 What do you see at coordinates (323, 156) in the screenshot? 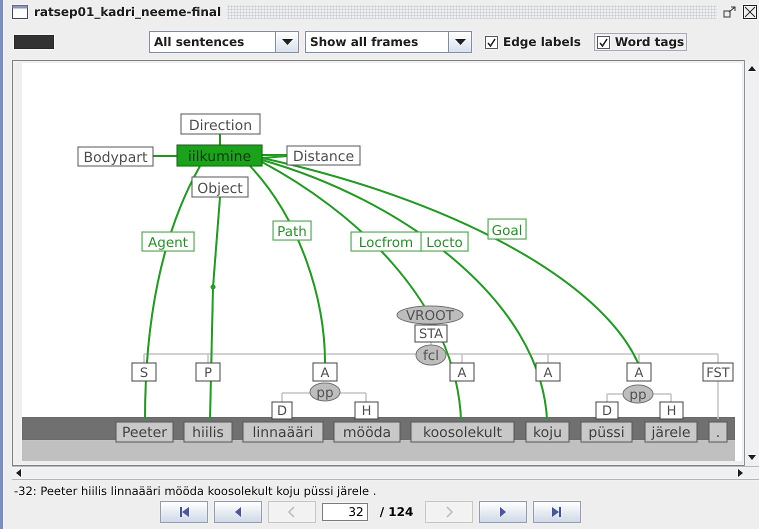
I see `frame-element-node: Distance` at bounding box center [323, 156].